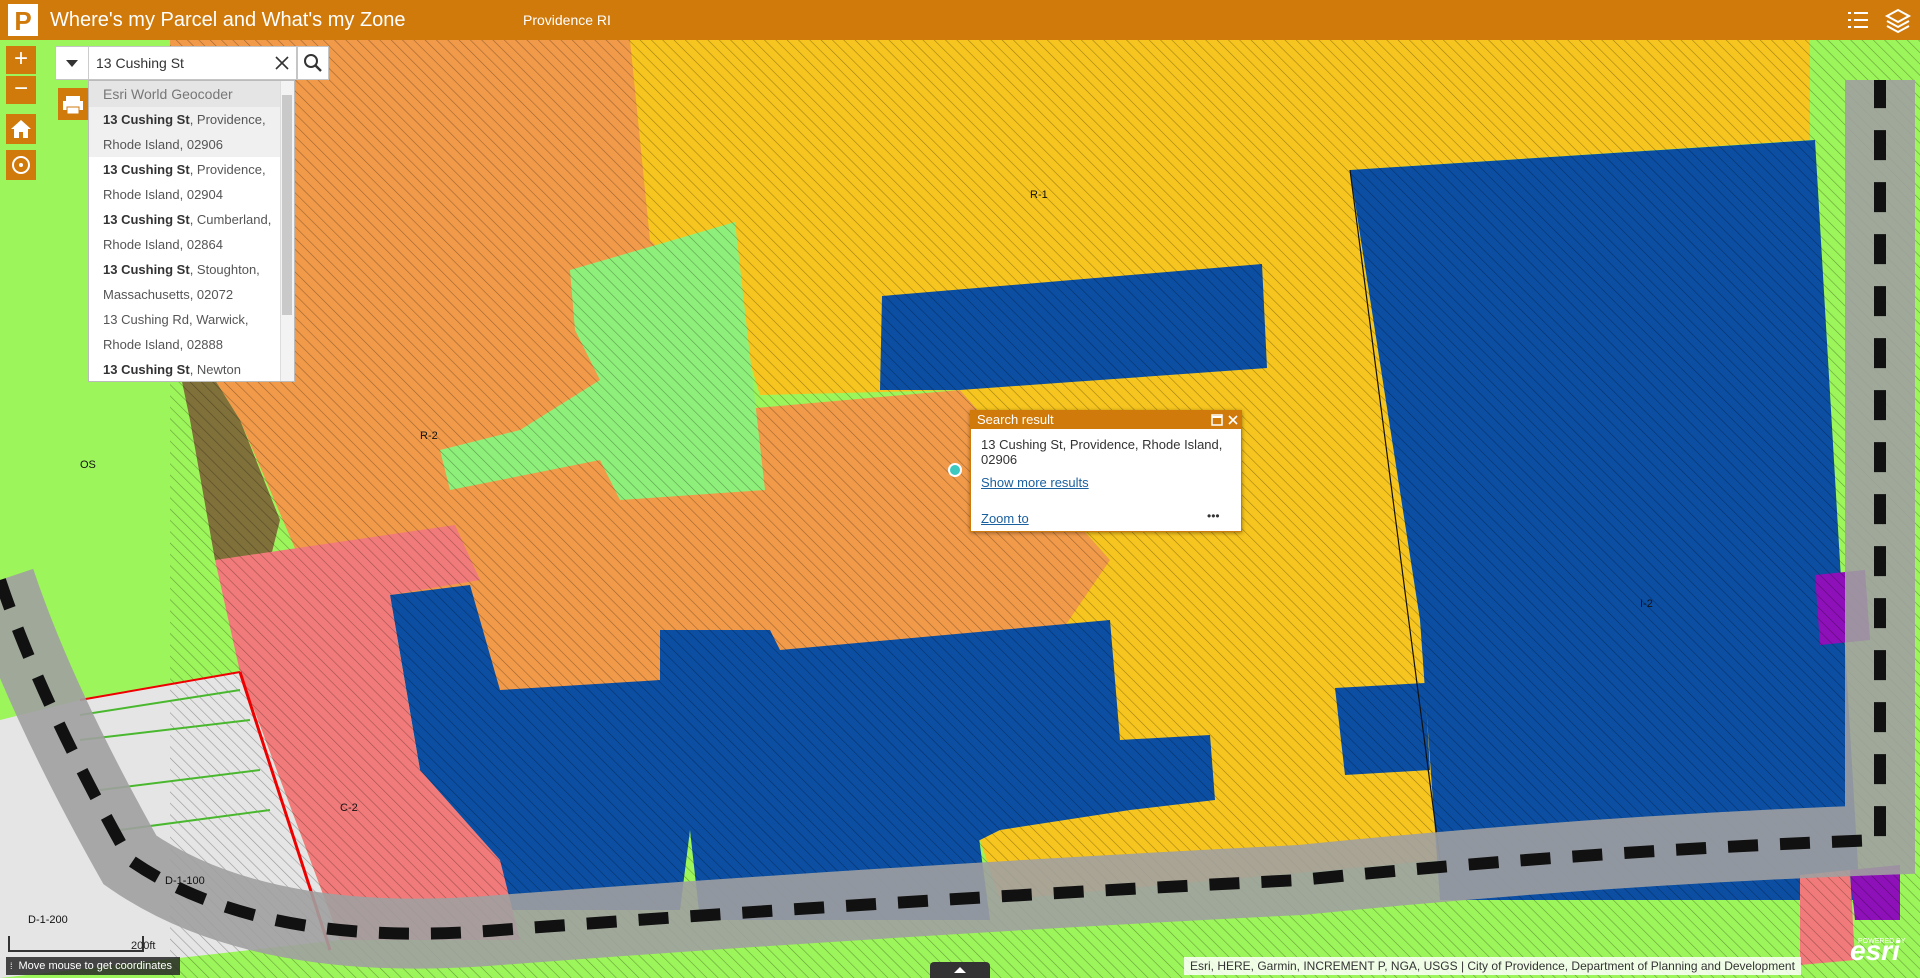 The image size is (1920, 978). What do you see at coordinates (955, 470) in the screenshot?
I see `location-marker-icon` at bounding box center [955, 470].